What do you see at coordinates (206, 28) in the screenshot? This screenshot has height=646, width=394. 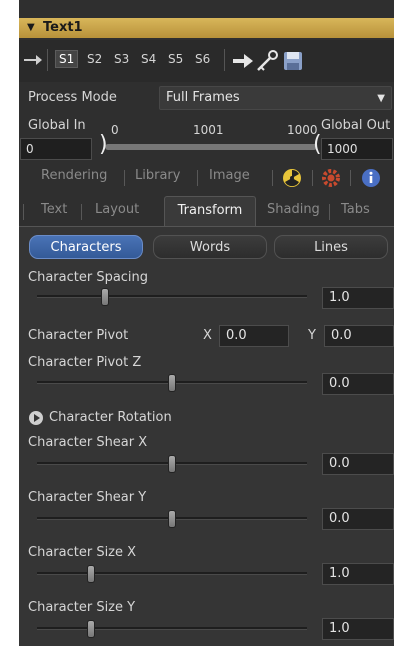 I see `tool-header: ▼ Text1` at bounding box center [206, 28].